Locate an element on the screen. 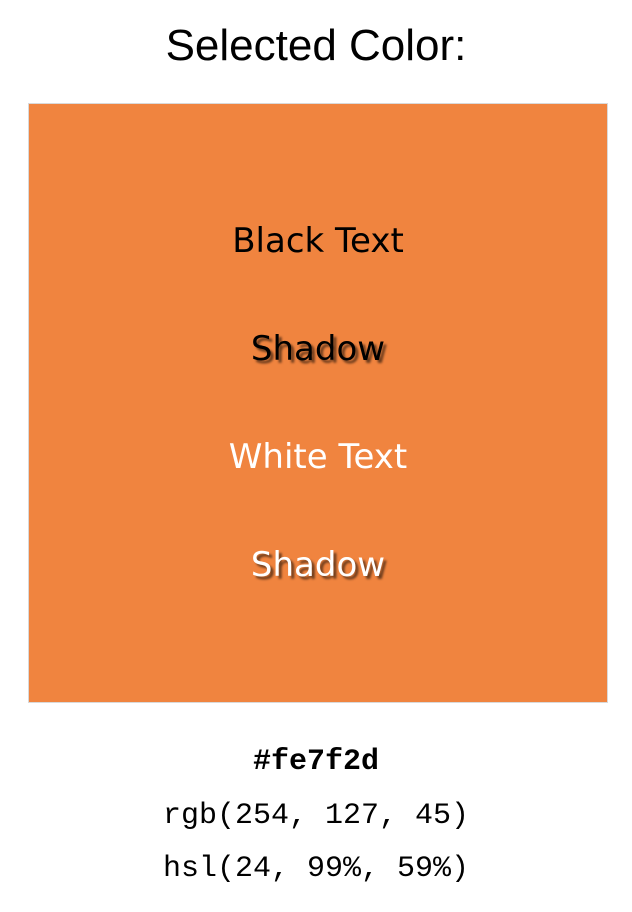  black-shadow-text-sample: Shadow is located at coordinates (318, 349).